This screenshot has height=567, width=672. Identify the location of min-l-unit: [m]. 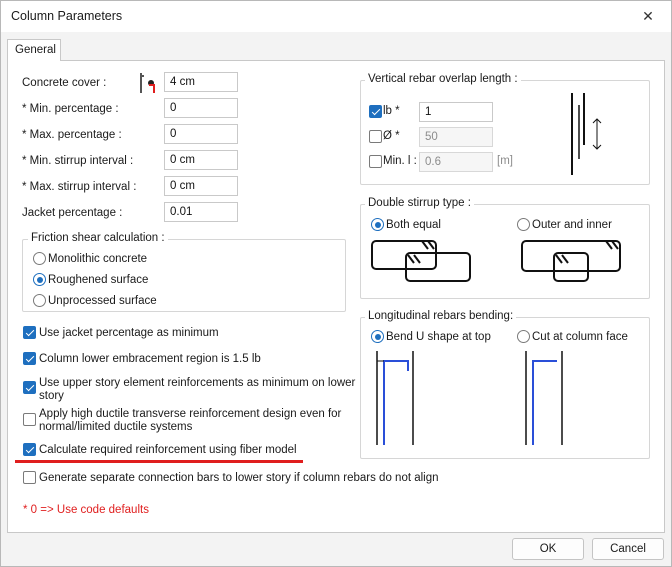
(505, 161).